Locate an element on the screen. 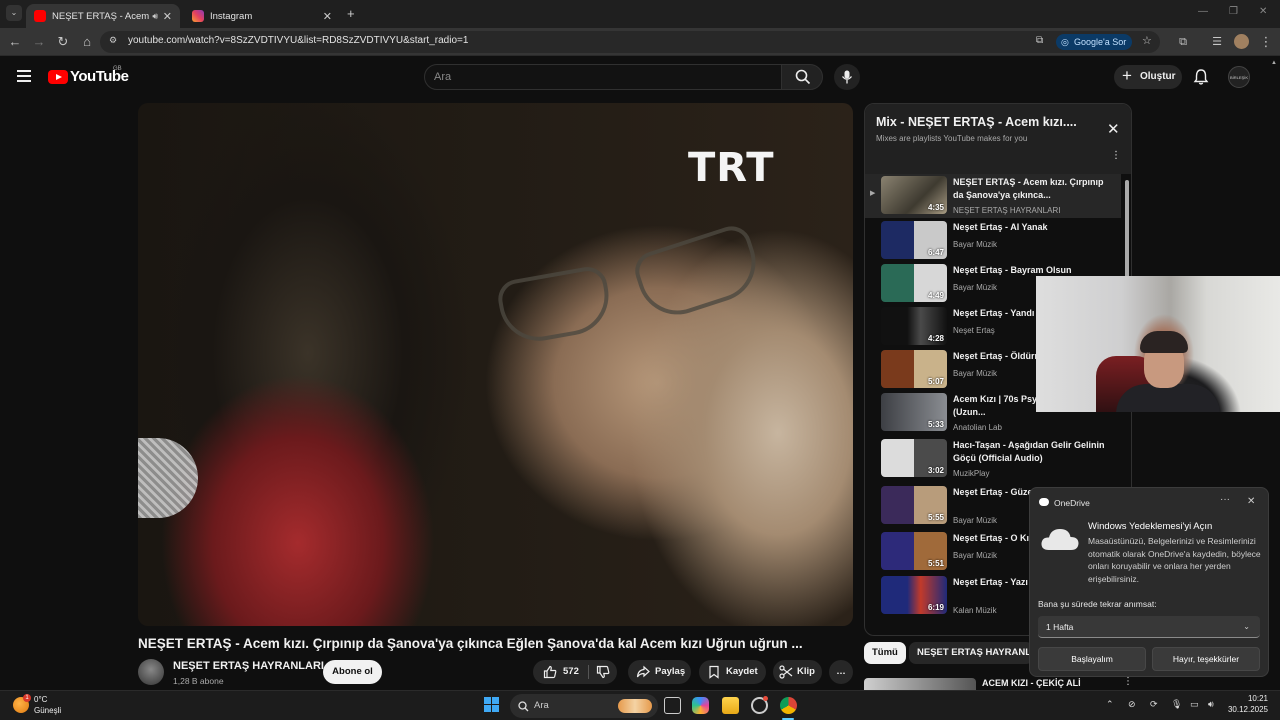  duration: 6:47 is located at coordinates (935, 252).